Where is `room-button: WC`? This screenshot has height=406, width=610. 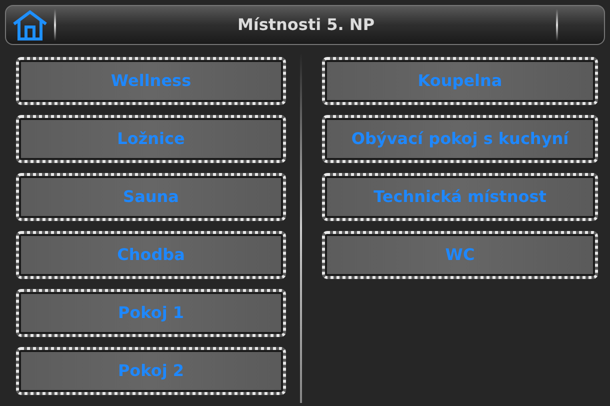 room-button: WC is located at coordinates (460, 255).